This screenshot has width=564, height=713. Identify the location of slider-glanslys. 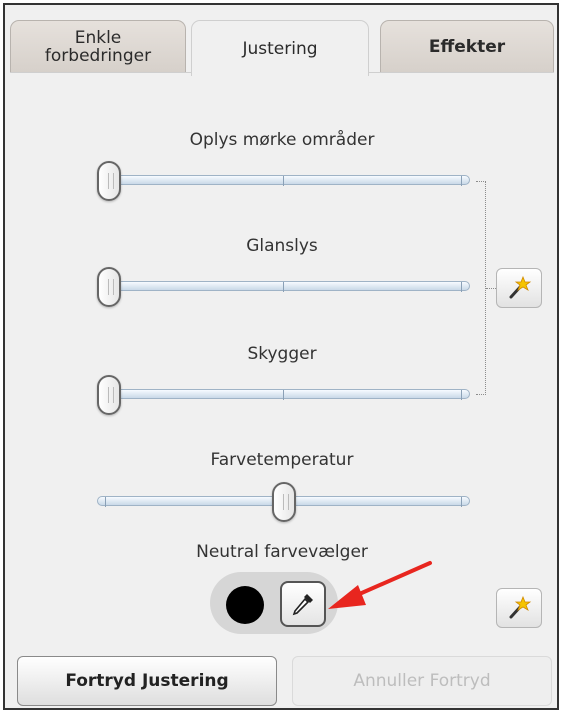
(283, 287).